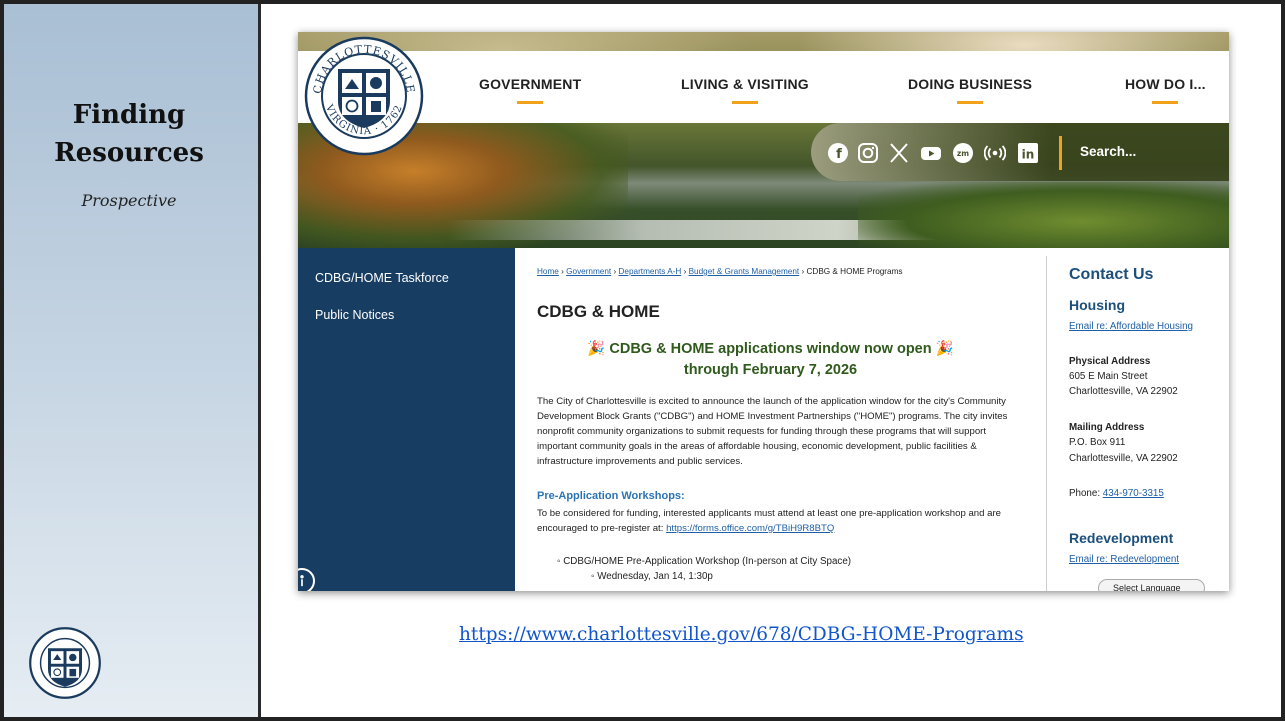 The image size is (1285, 721). I want to click on podcast-icon, so click(995, 153).